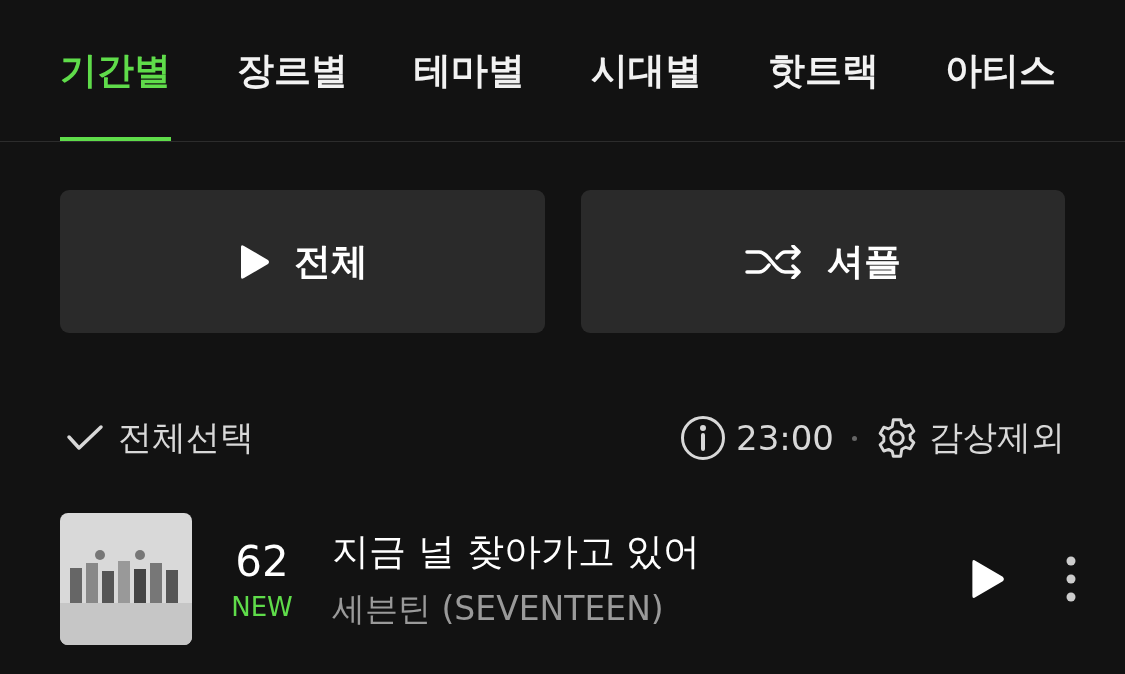 This screenshot has height=674, width=1125. I want to click on category-tab: 기간별, so click(115, 70).